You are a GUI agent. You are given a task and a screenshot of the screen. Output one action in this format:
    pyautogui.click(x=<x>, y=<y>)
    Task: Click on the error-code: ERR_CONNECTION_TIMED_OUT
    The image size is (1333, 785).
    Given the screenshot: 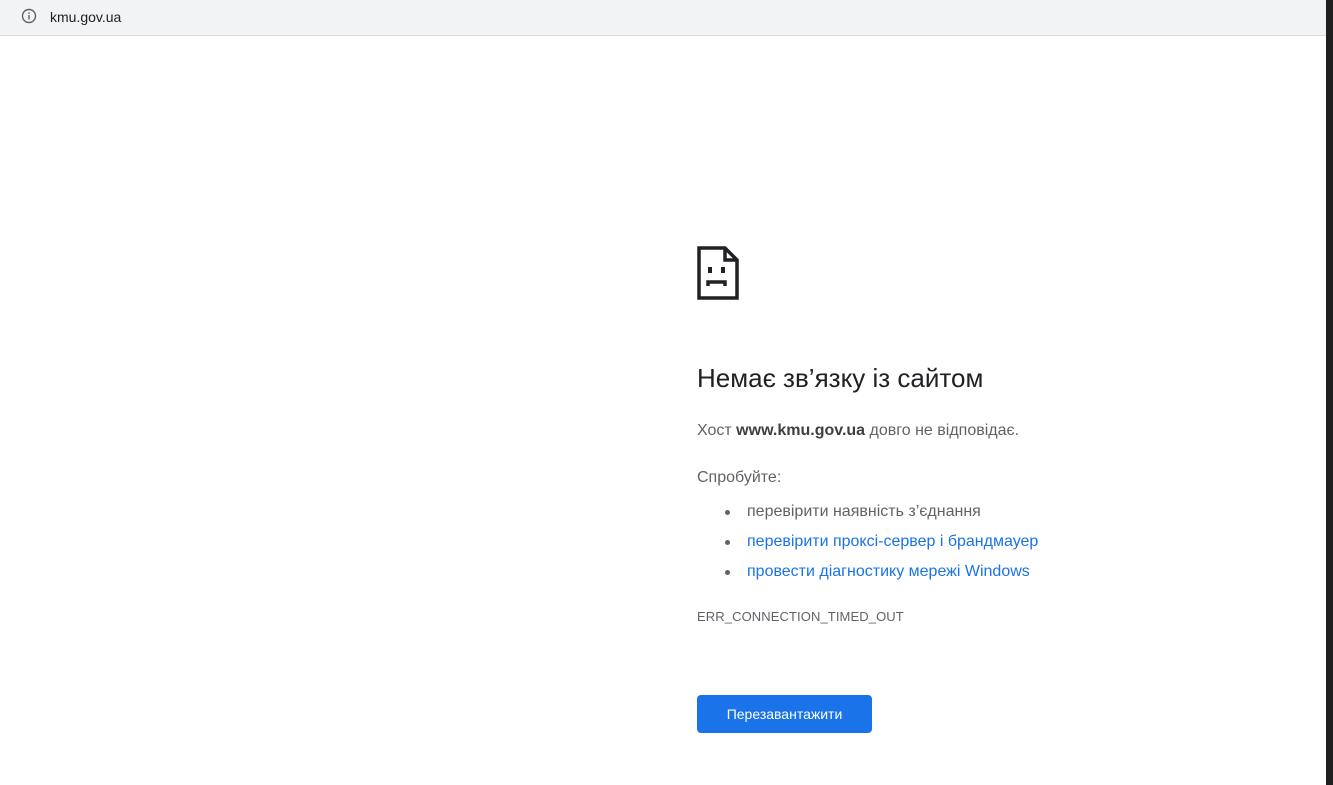 What is the action you would take?
    pyautogui.click(x=800, y=616)
    